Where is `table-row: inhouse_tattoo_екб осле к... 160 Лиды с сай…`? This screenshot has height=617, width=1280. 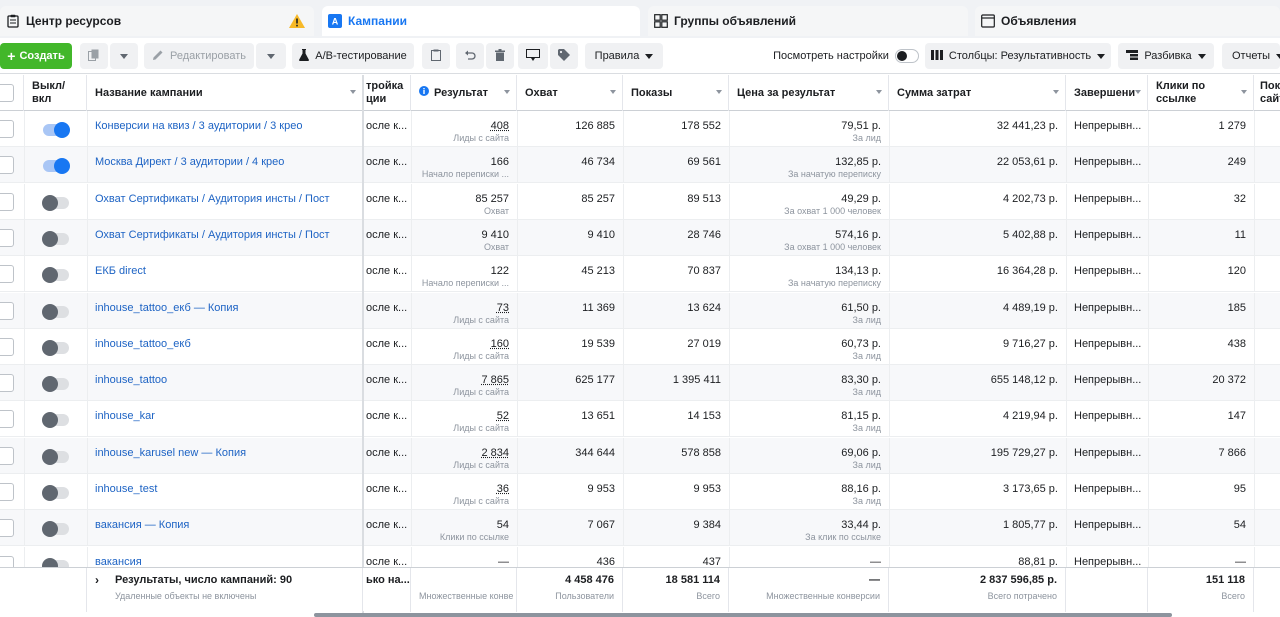
table-row: inhouse_tattoo_екб осле к... 160 Лиды с сай… is located at coordinates (640, 347).